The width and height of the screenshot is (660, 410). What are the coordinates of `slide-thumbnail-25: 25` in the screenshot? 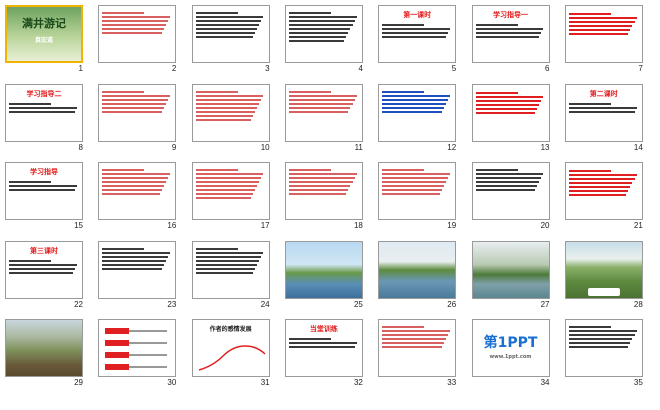 It's located at (325, 276).